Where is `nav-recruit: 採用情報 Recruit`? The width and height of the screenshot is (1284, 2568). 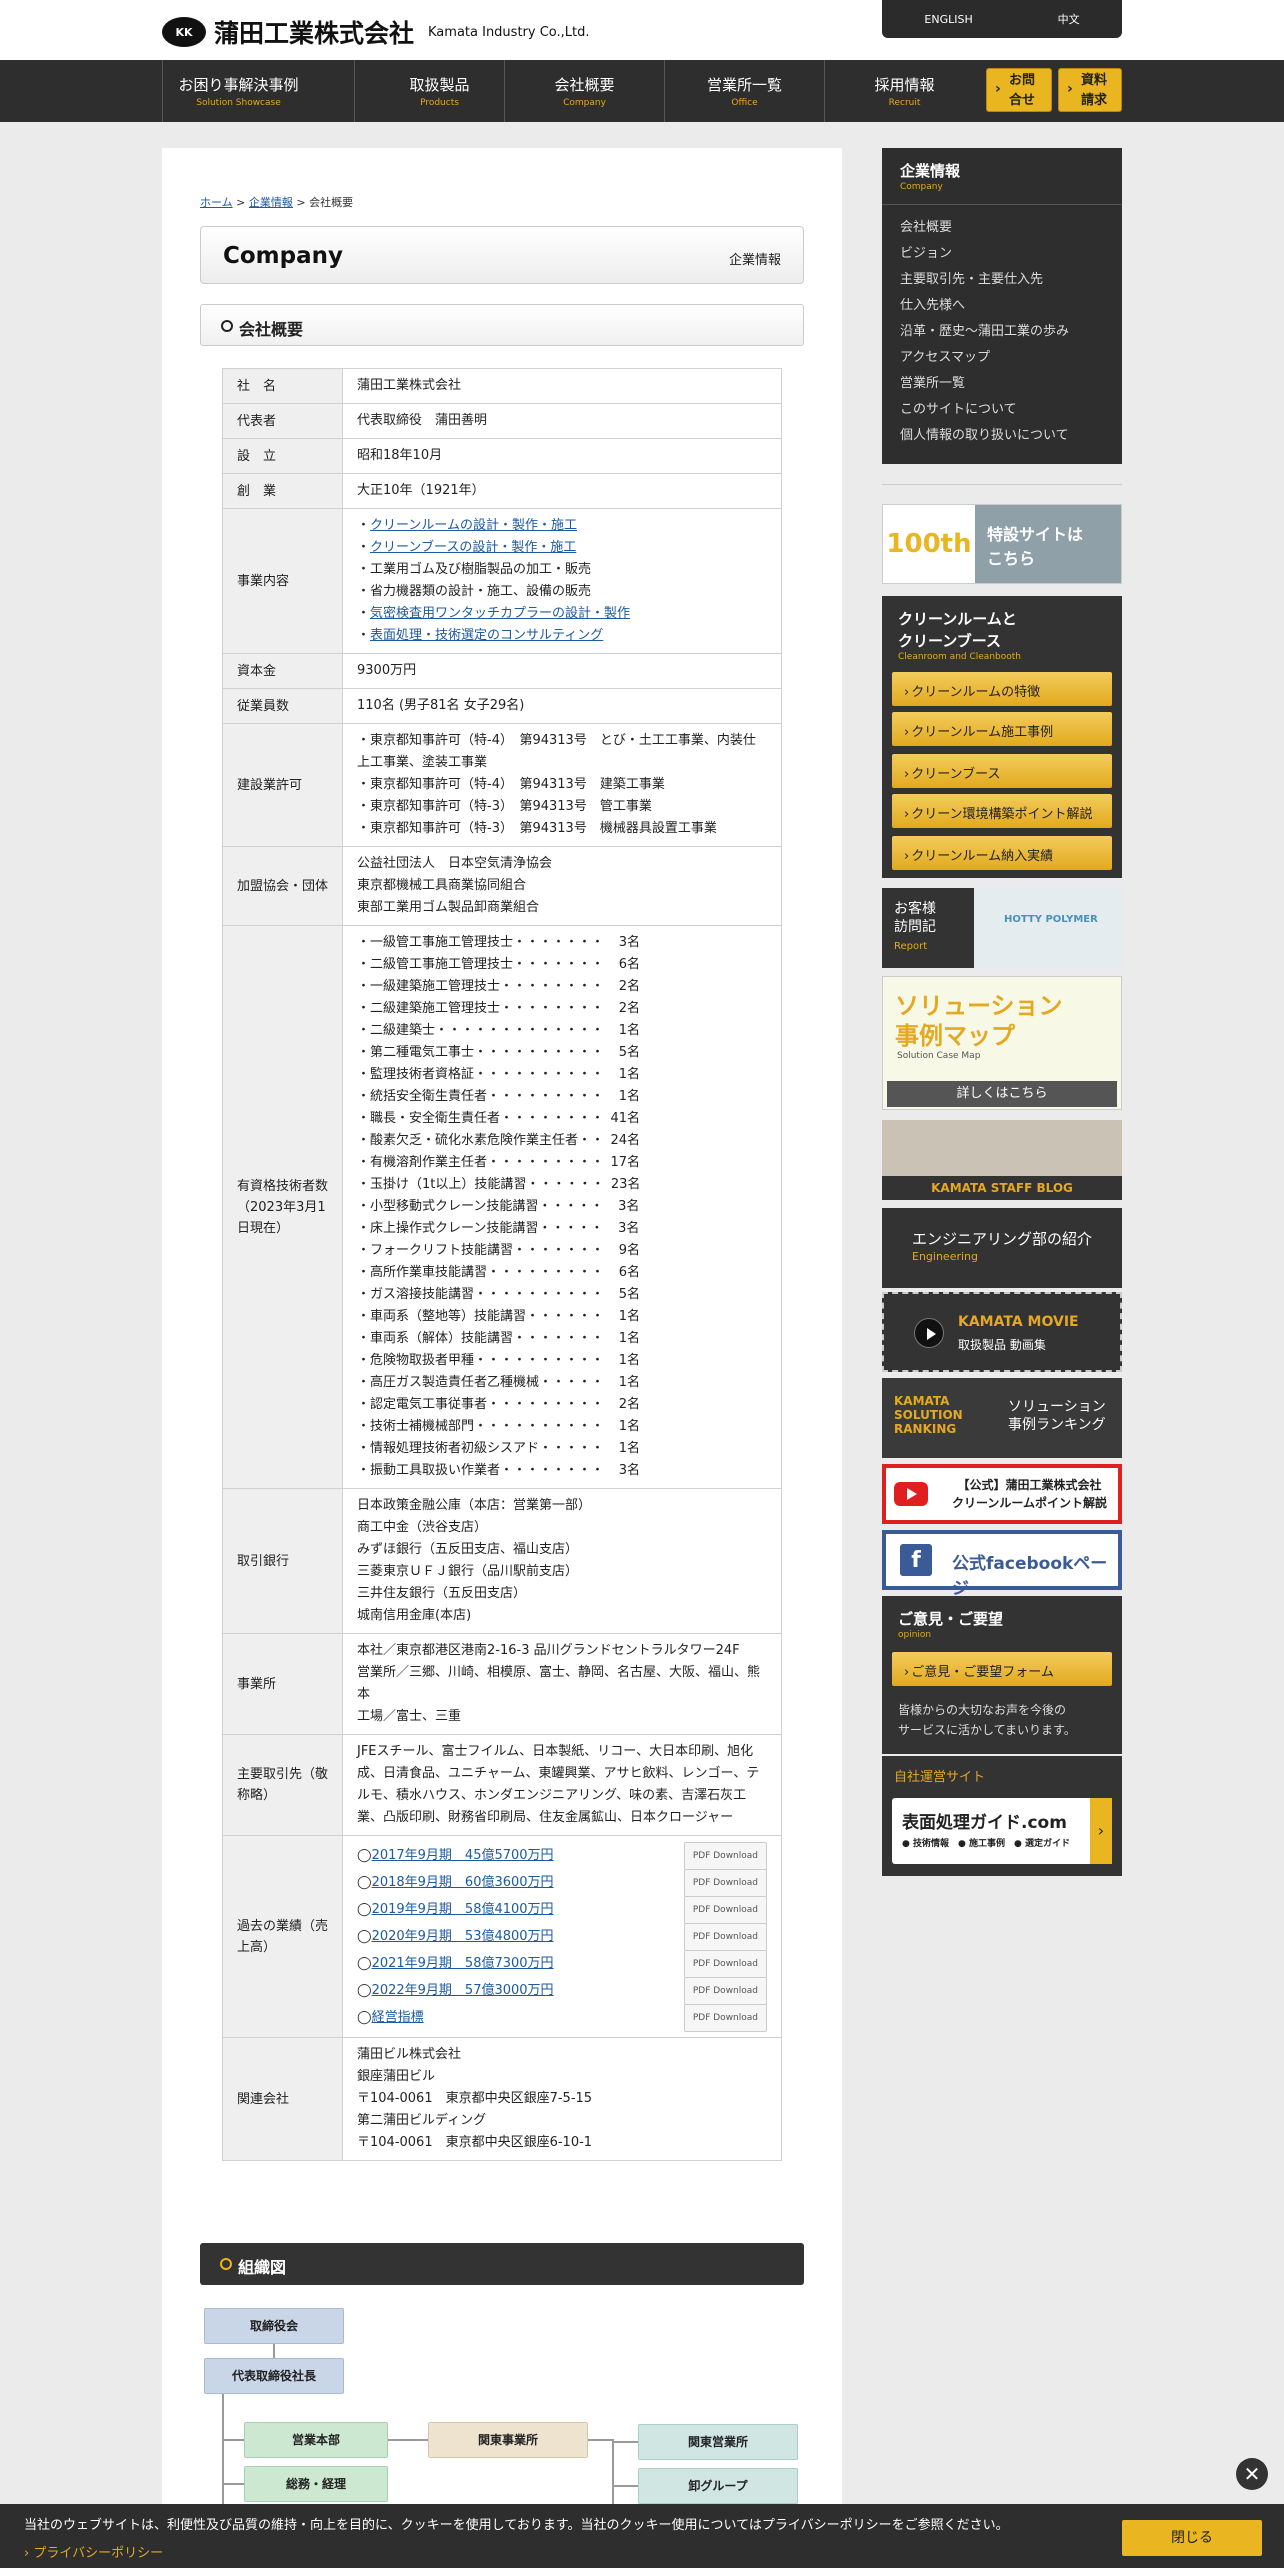
nav-recruit: 採用情報 Recruit is located at coordinates (904, 91).